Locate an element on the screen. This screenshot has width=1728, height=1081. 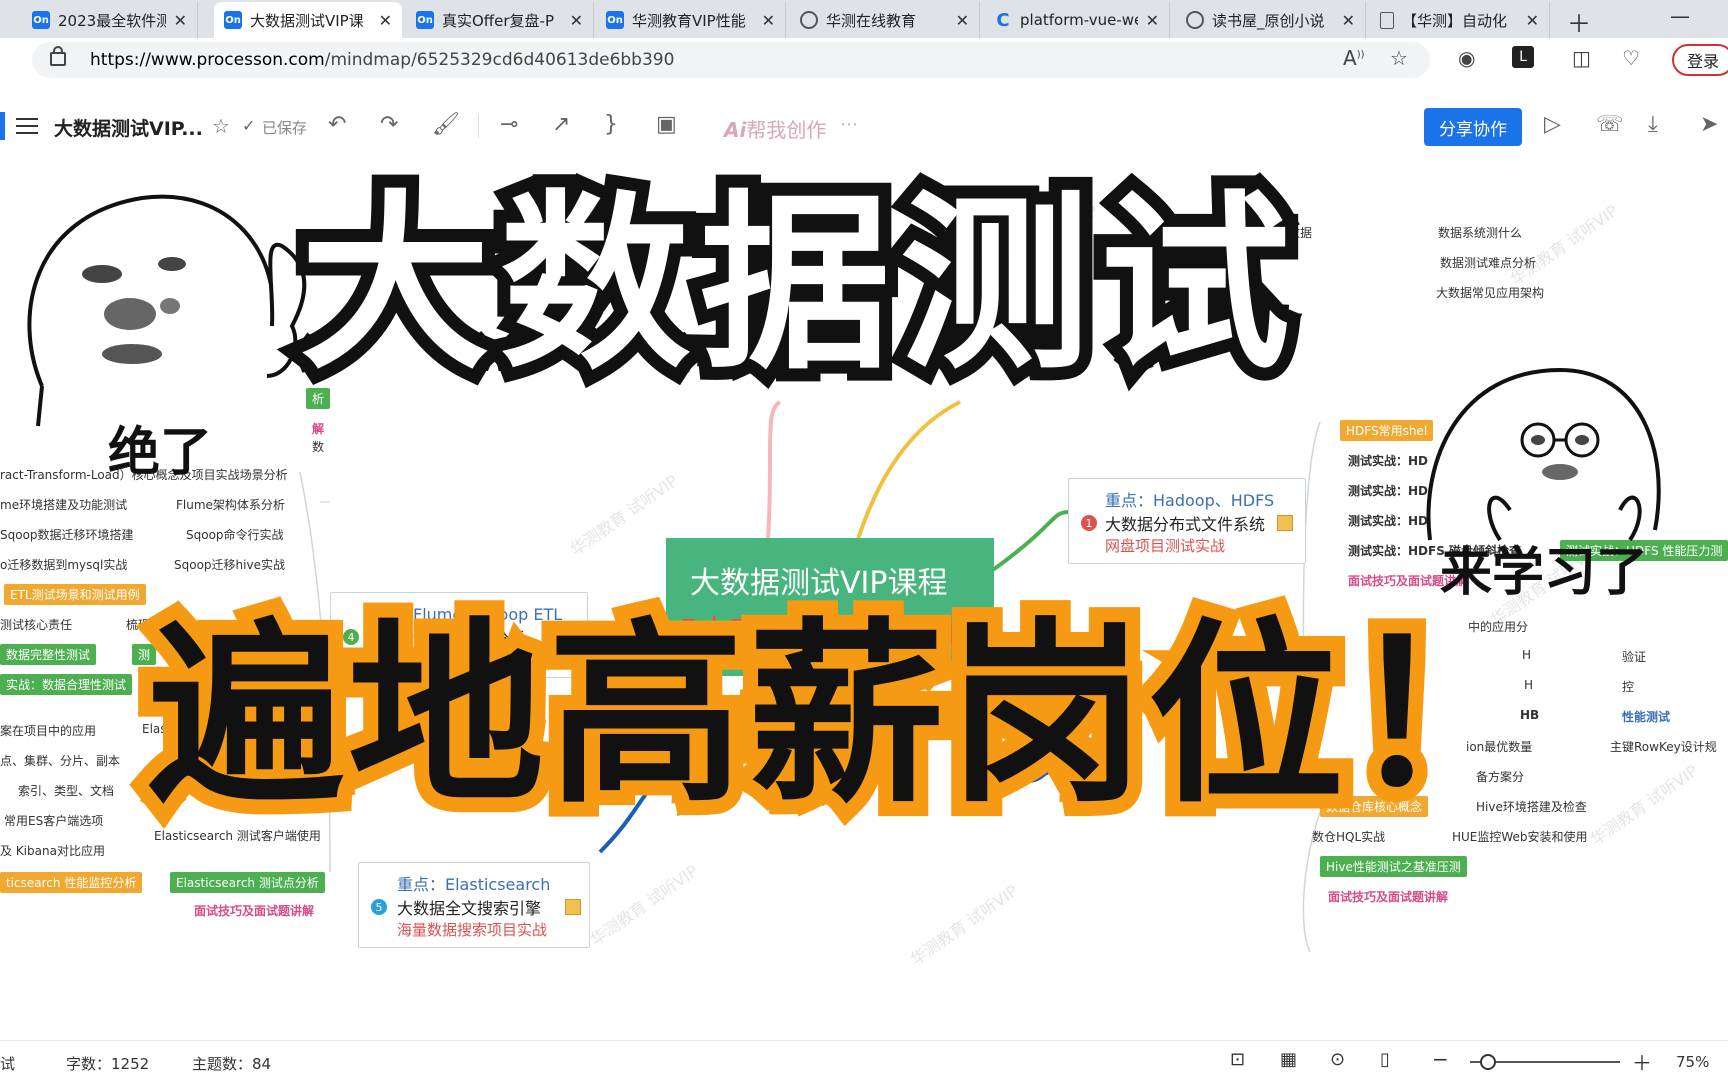
topic-item: 数据测试难点分析 is located at coordinates (1488, 262).